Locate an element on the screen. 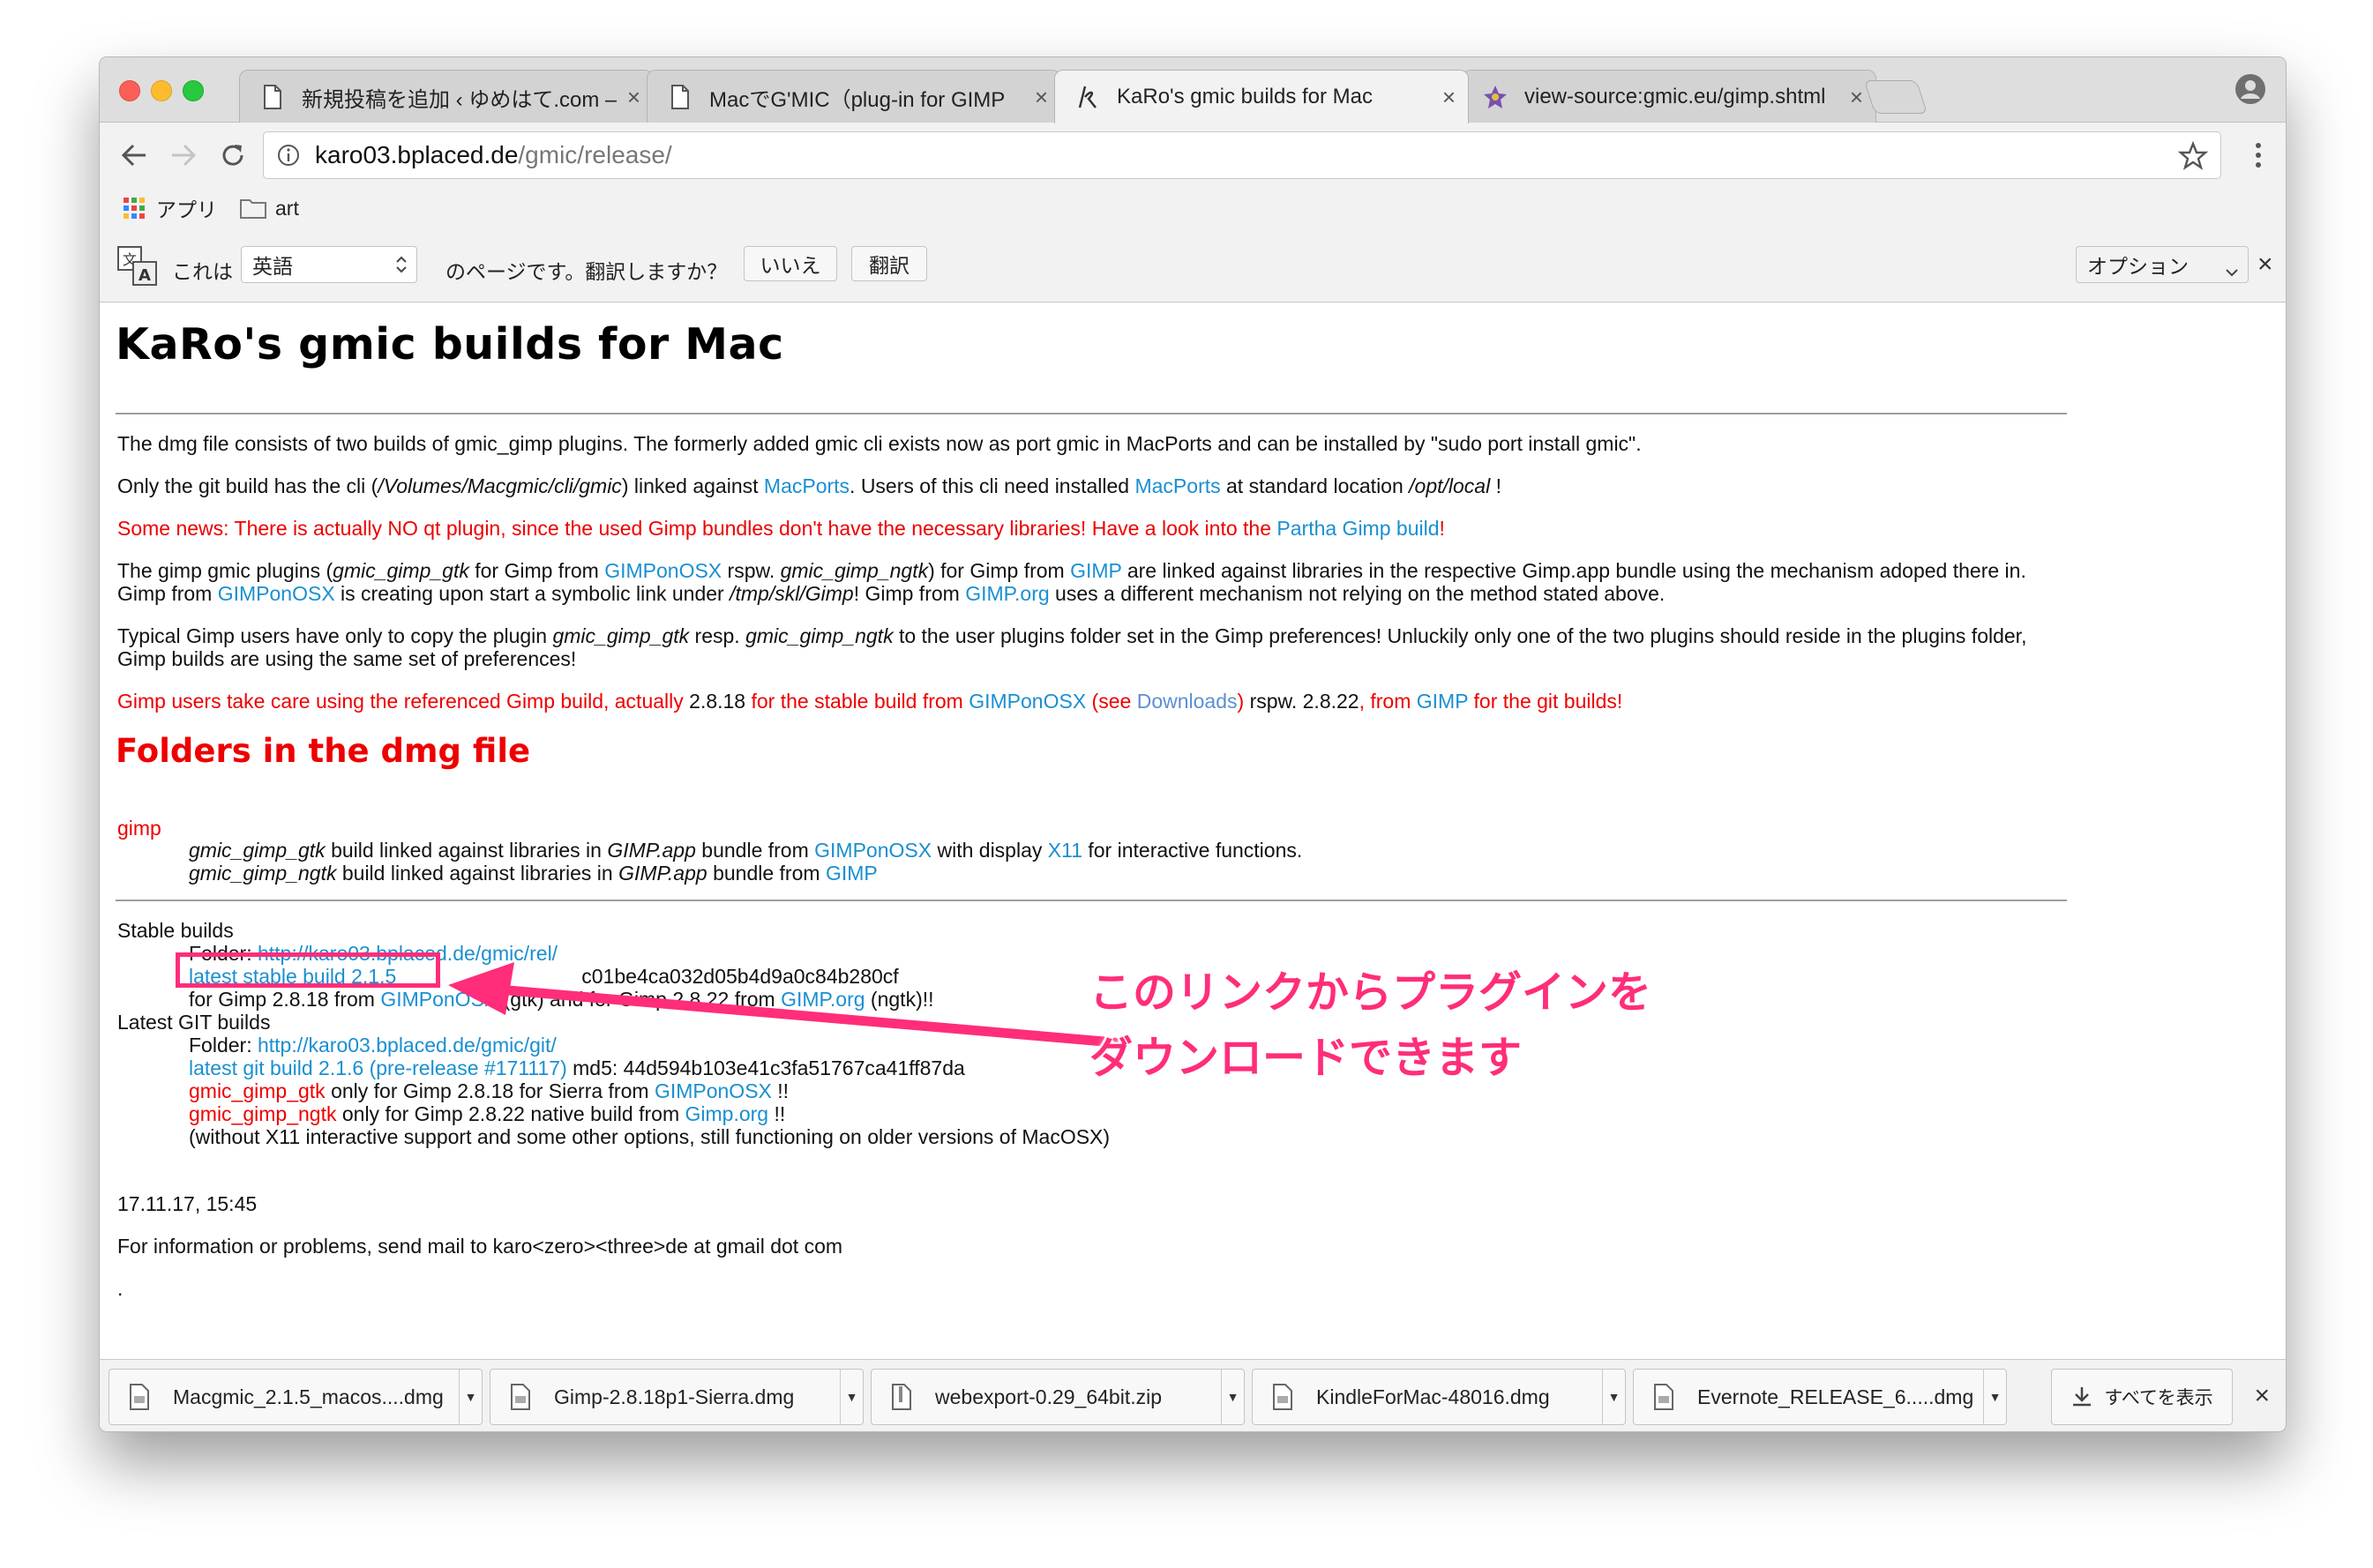 This screenshot has height=1568, width=2373. downloads-link: Downloads is located at coordinates (1187, 701).